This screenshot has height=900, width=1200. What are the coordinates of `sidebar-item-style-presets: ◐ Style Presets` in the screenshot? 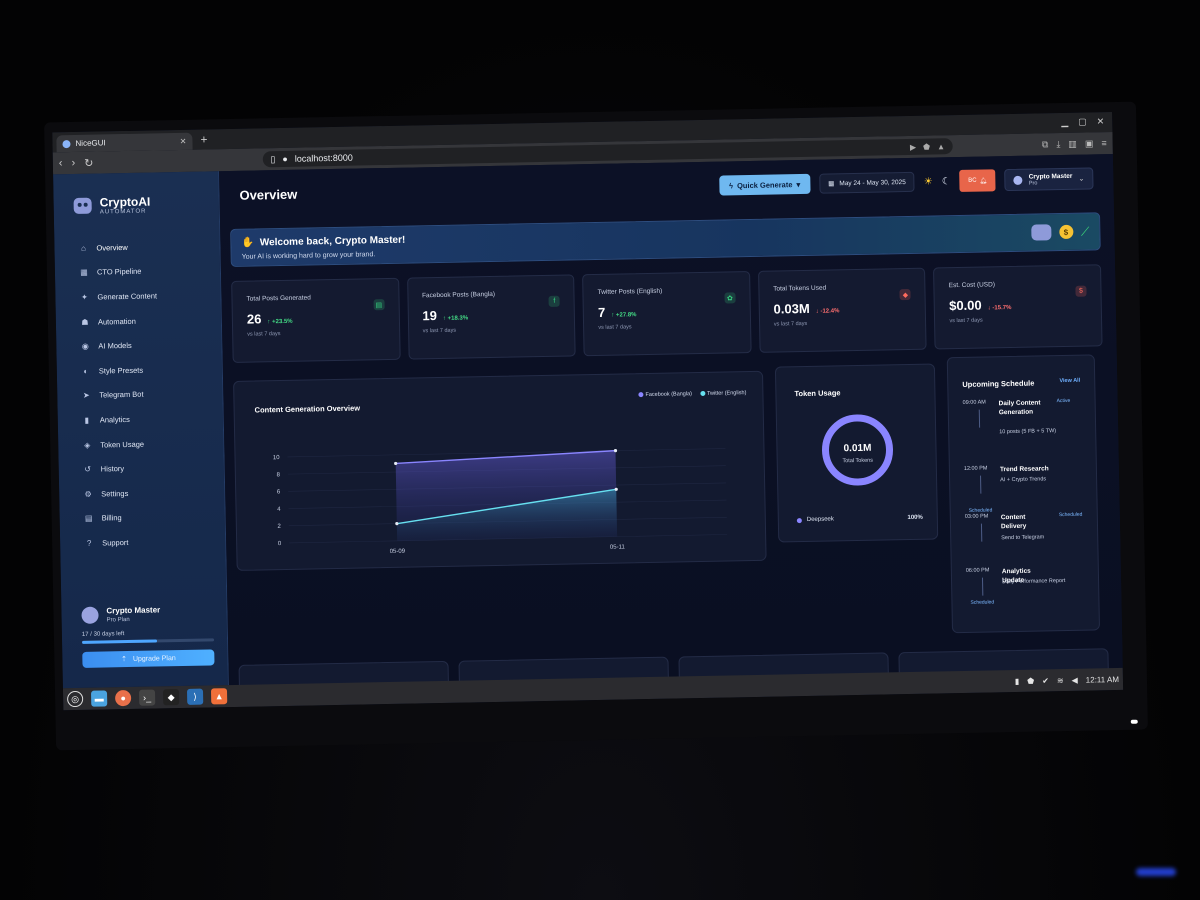 It's located at (139, 370).